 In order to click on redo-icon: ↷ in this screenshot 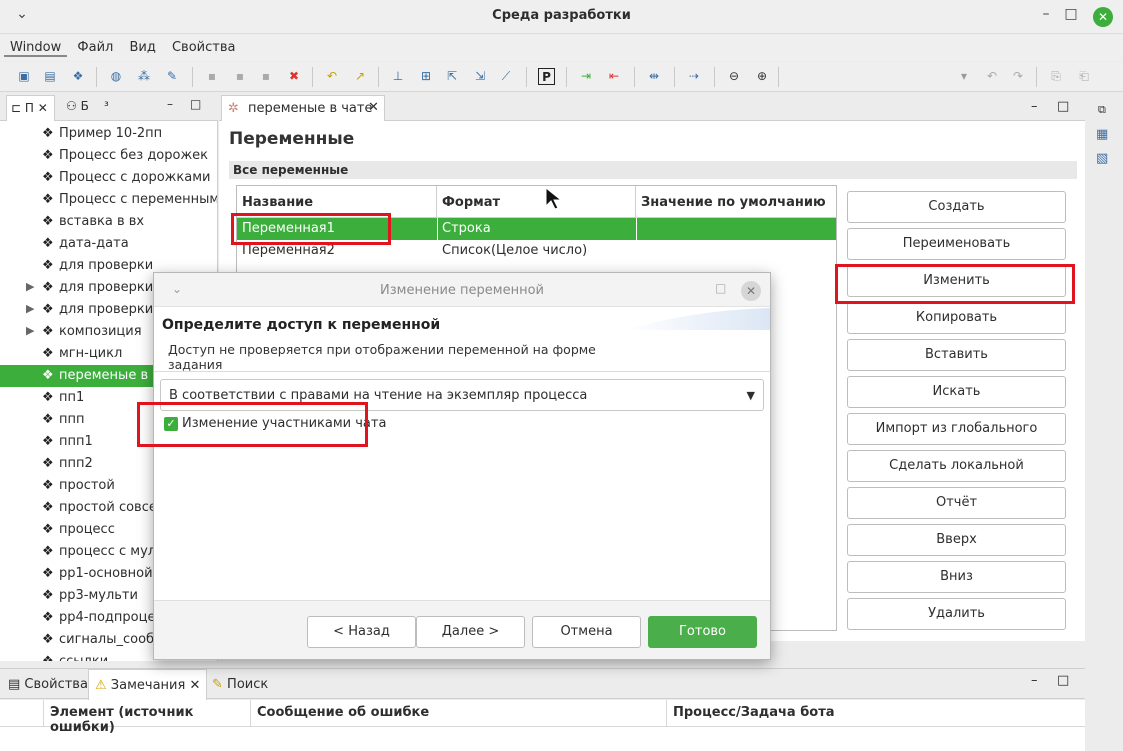, I will do `click(1018, 76)`.